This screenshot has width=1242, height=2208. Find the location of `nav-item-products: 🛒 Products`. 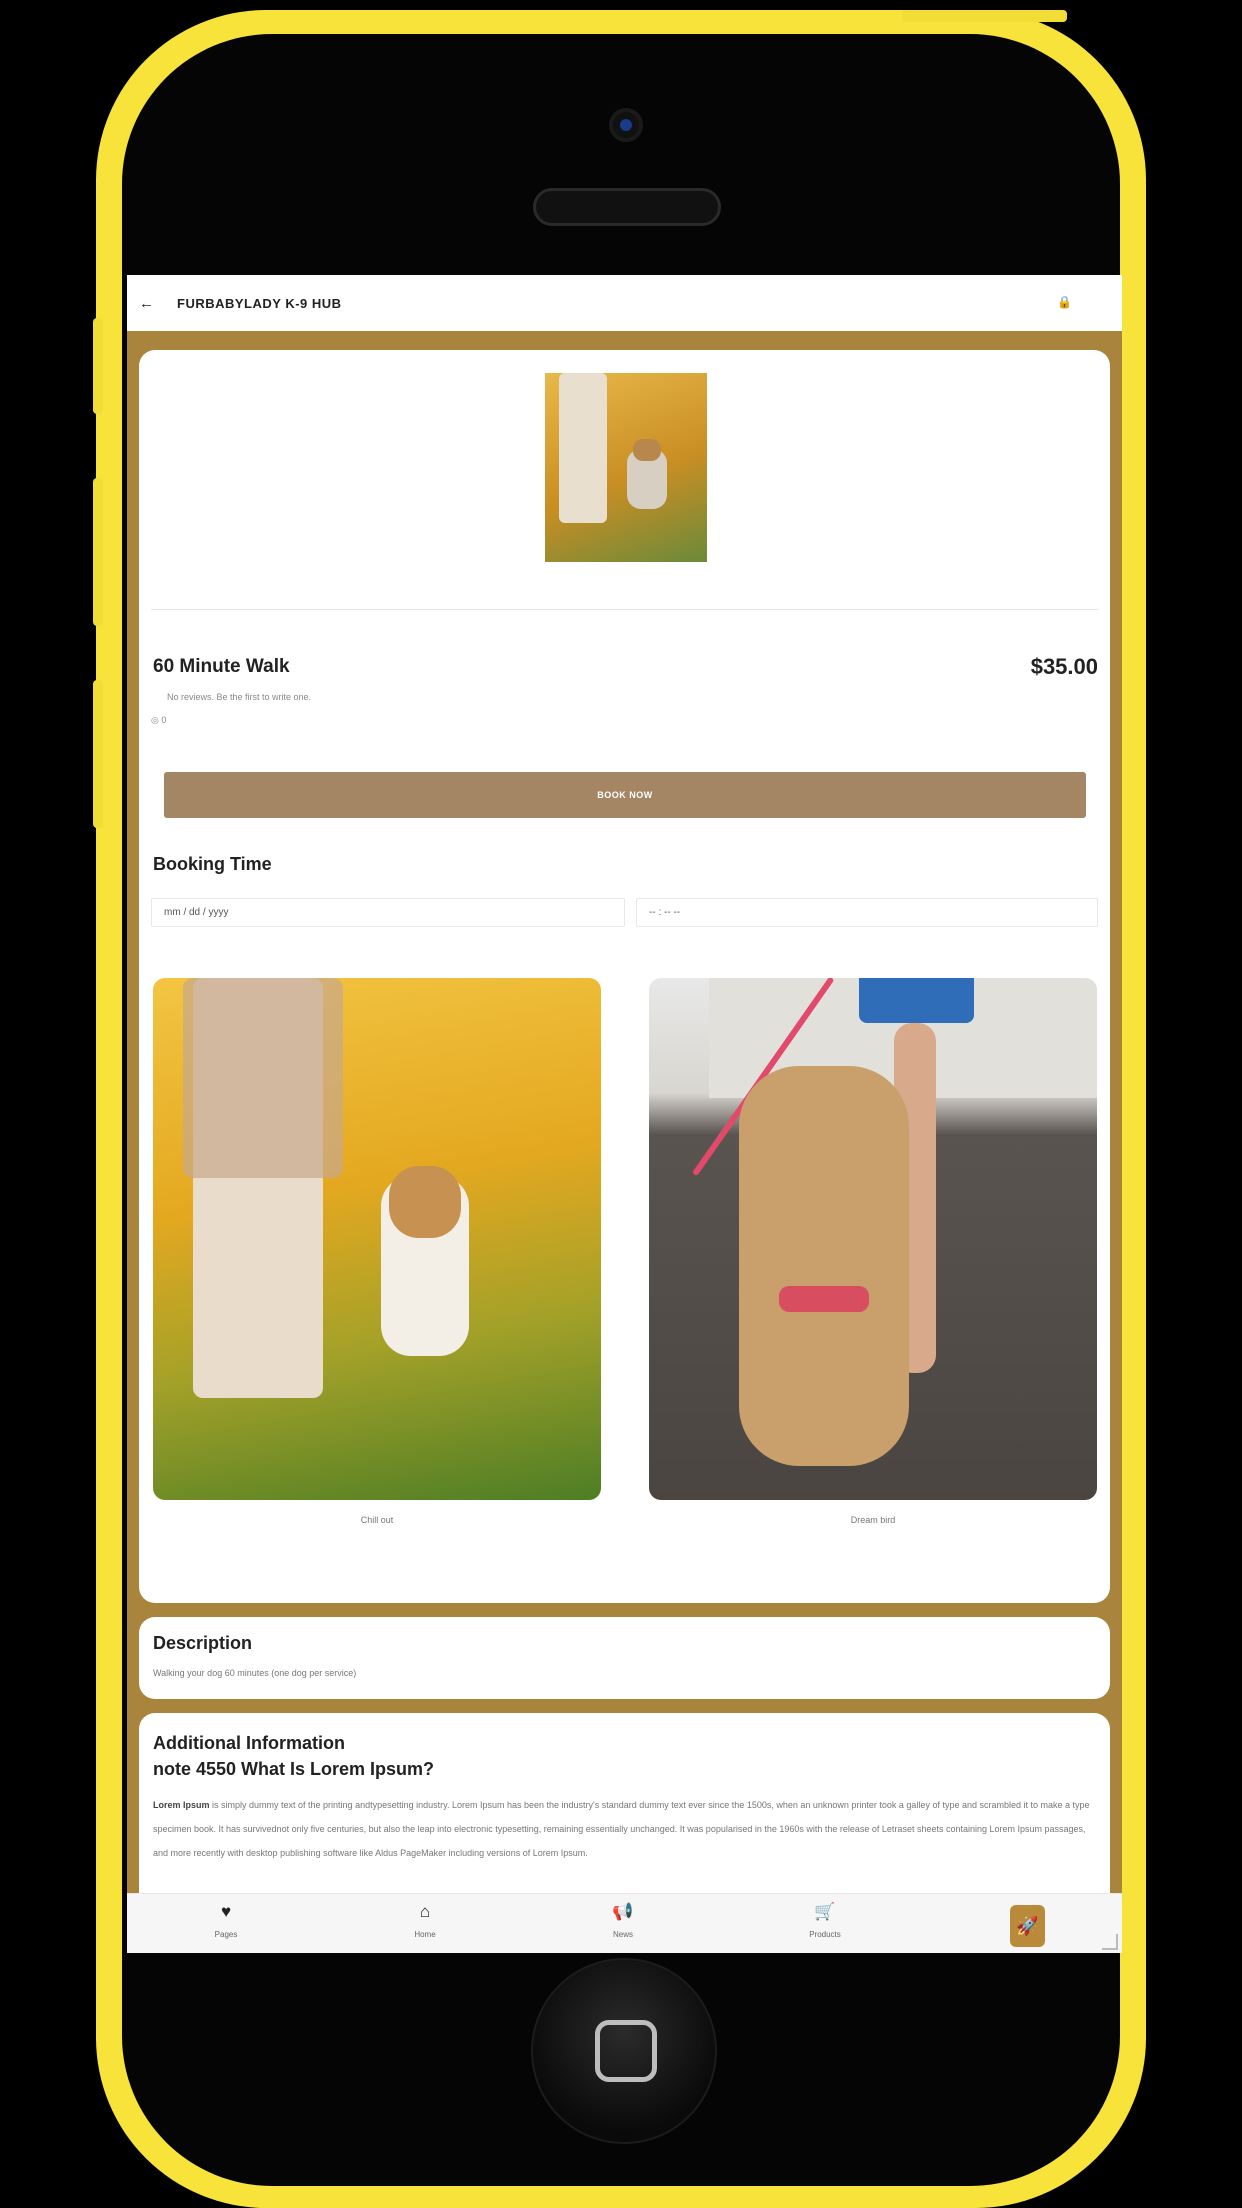

nav-item-products: 🛒 Products is located at coordinates (825, 1920).